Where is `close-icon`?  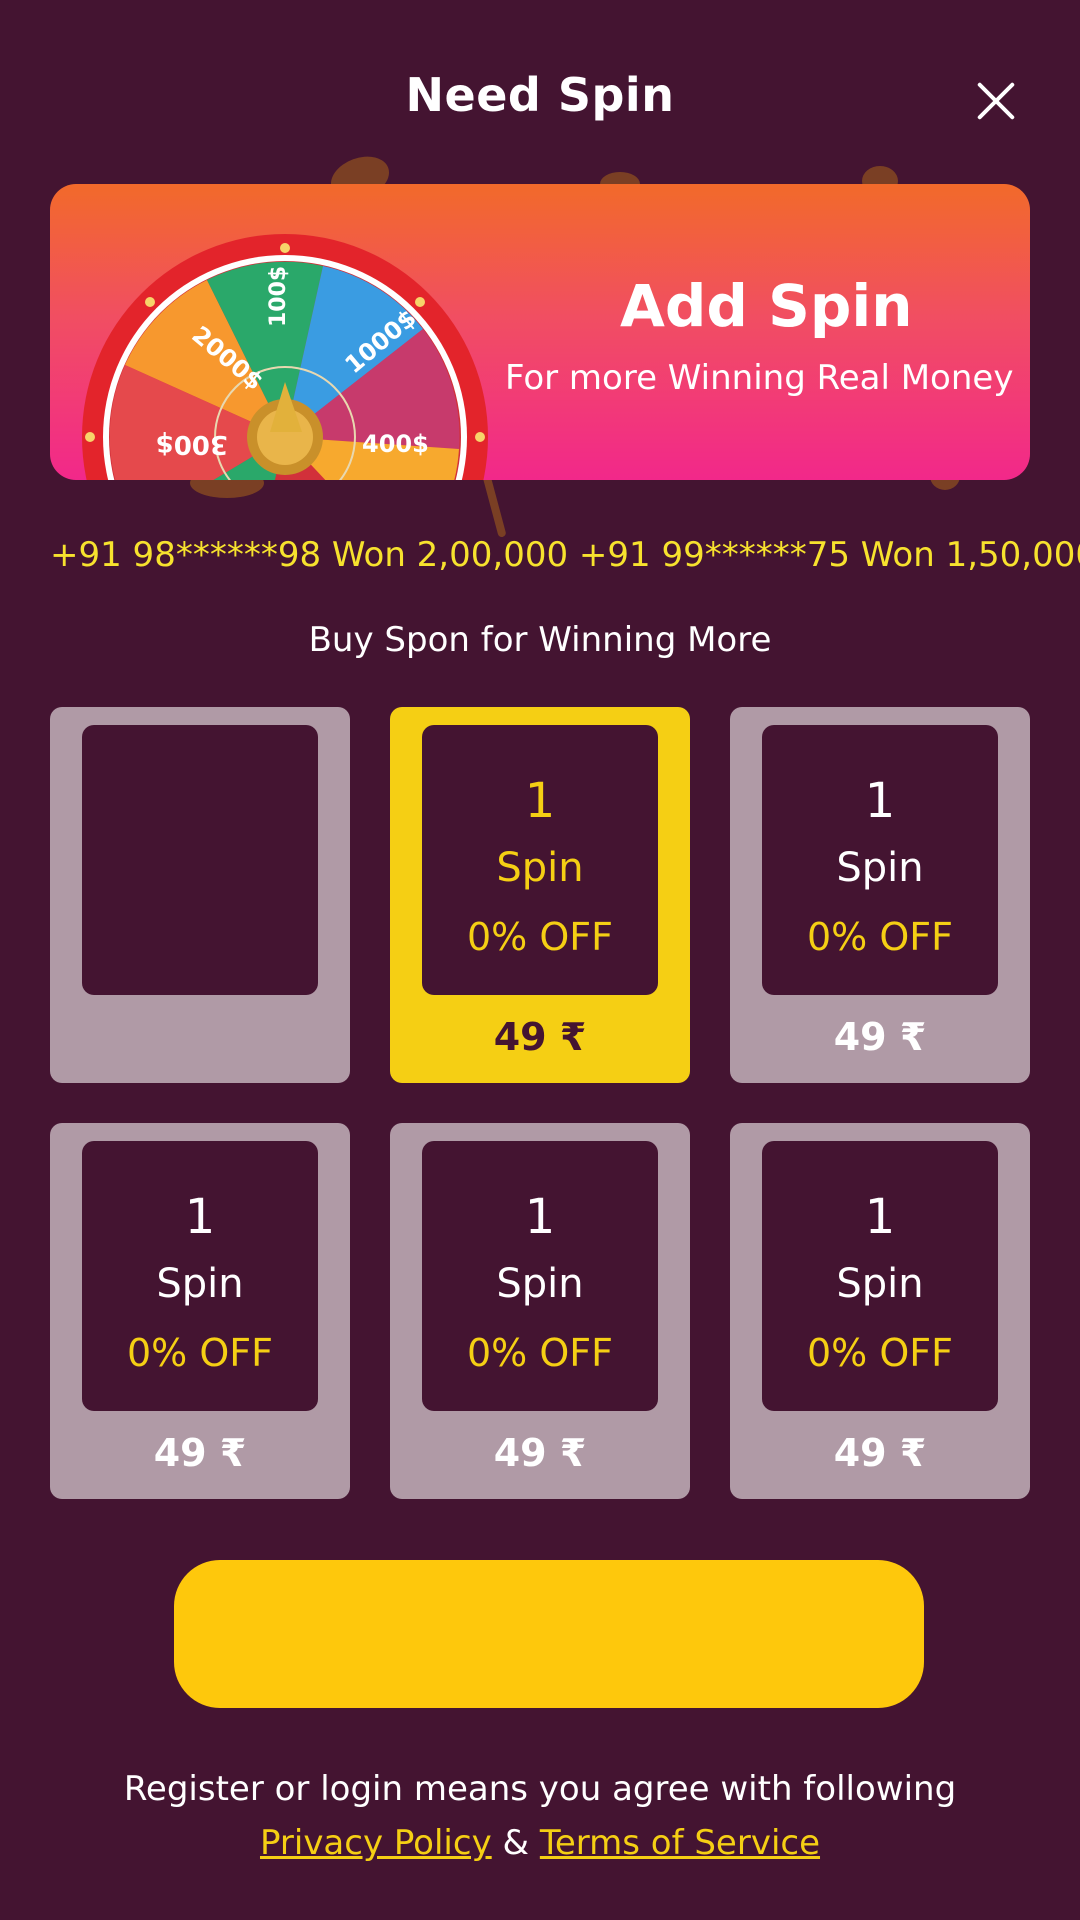 close-icon is located at coordinates (996, 102).